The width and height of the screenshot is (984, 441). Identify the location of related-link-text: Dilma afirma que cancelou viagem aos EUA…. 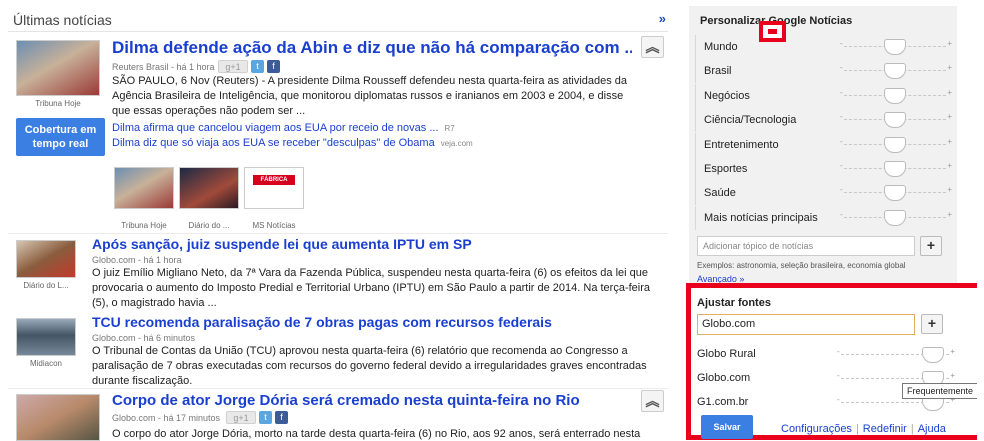
(275, 128).